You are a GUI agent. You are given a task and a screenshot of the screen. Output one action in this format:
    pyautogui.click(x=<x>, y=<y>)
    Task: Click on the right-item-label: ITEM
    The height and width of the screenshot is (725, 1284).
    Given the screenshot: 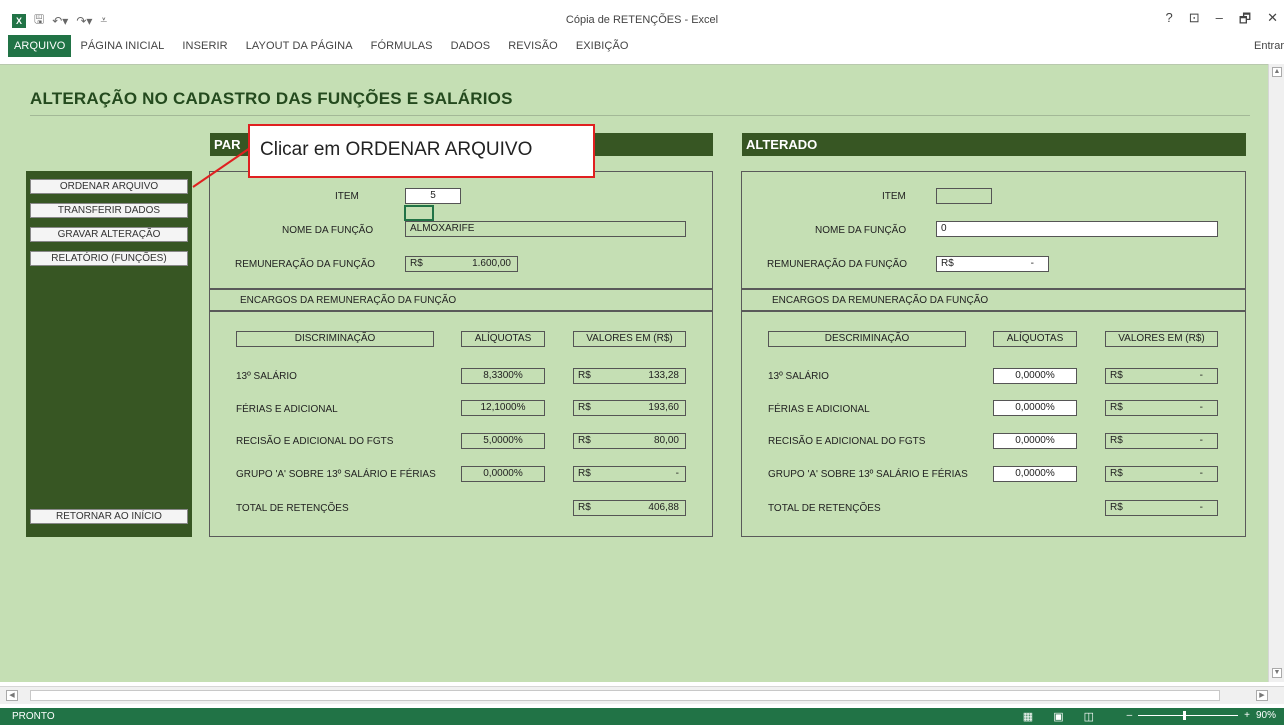 What is the action you would take?
    pyautogui.click(x=894, y=196)
    